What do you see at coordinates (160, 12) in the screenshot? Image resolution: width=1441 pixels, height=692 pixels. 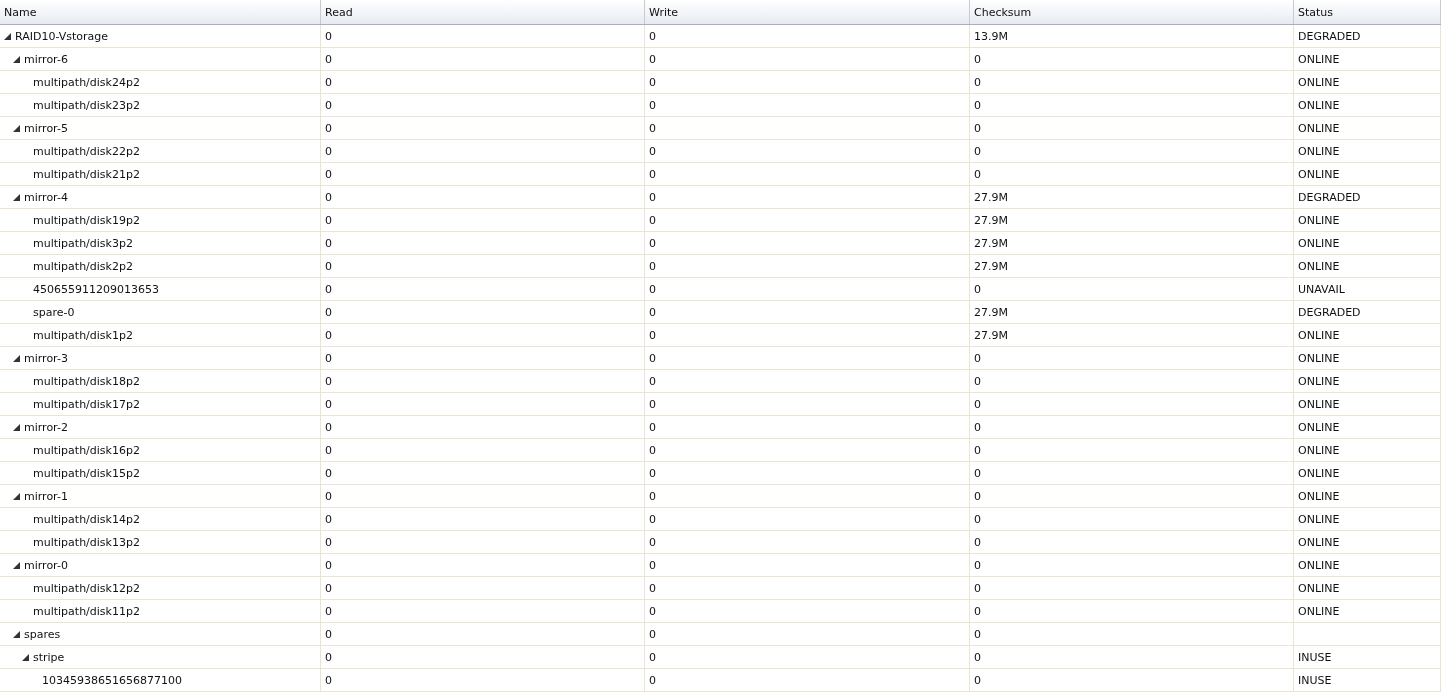 I see `column-header: Name` at bounding box center [160, 12].